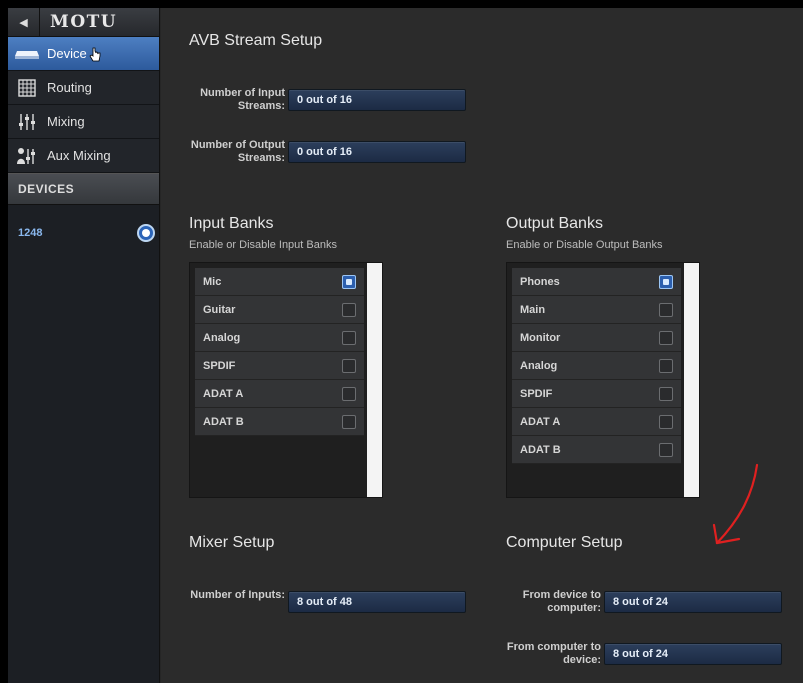 Image resolution: width=803 pixels, height=683 pixels. I want to click on input-streams-label: Number of Input Streams:, so click(242, 99).